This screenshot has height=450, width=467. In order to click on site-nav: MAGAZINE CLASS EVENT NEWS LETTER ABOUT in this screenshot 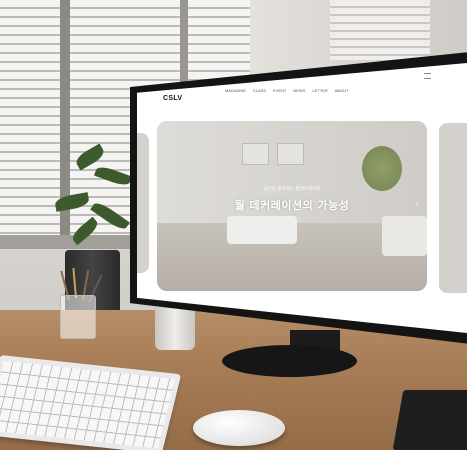, I will do `click(286, 90)`.